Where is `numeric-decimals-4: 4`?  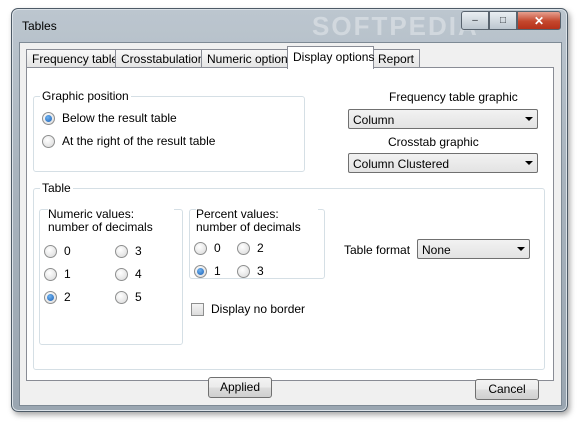 numeric-decimals-4: 4 is located at coordinates (128, 274).